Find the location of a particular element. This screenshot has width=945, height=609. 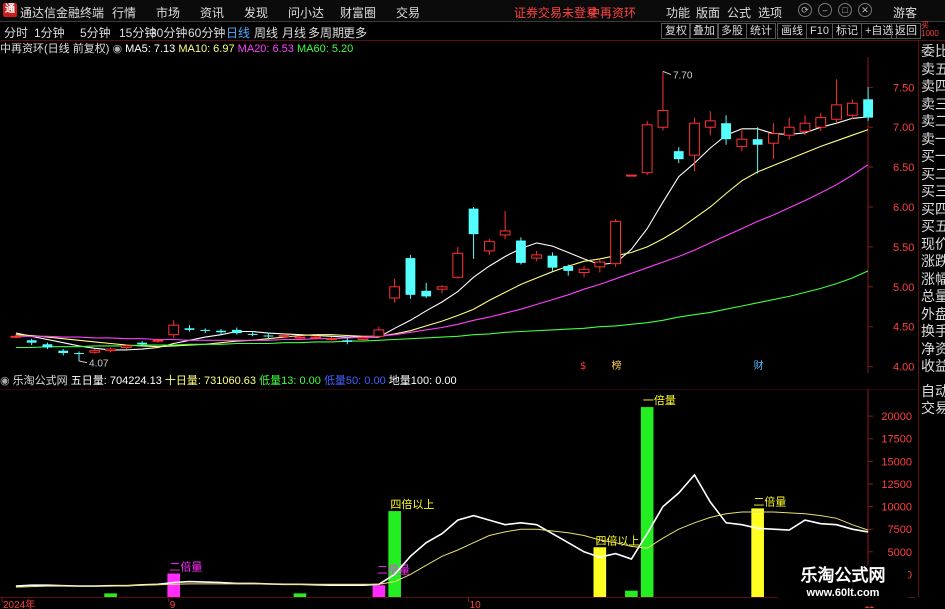

sidebar-item-2: 卖四 is located at coordinates (933, 86).